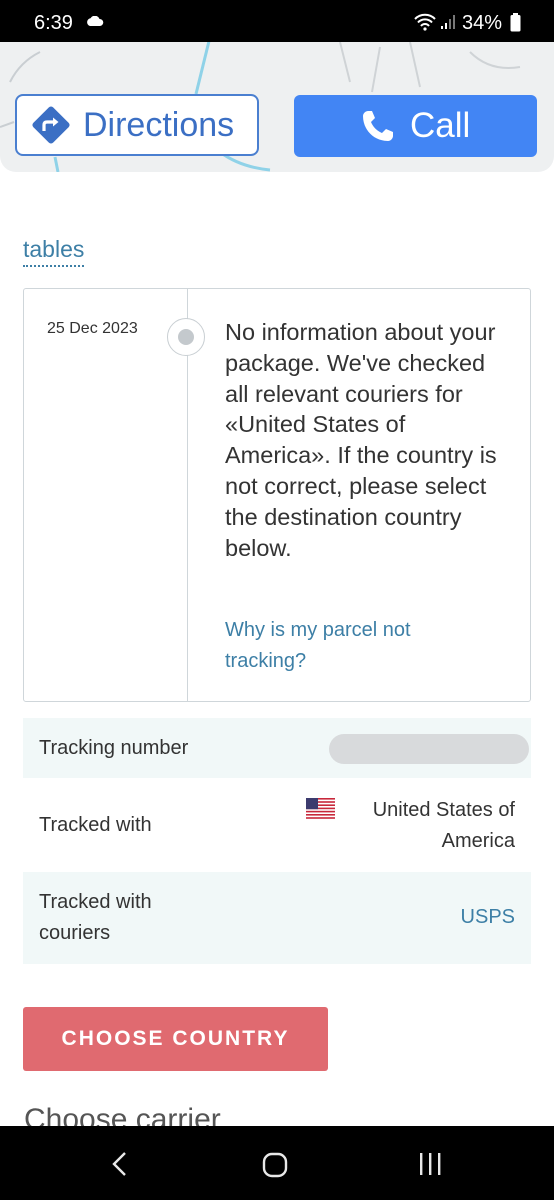 This screenshot has width=554, height=1200. What do you see at coordinates (95, 917) in the screenshot?
I see `couriers-label: Tracked with couriers` at bounding box center [95, 917].